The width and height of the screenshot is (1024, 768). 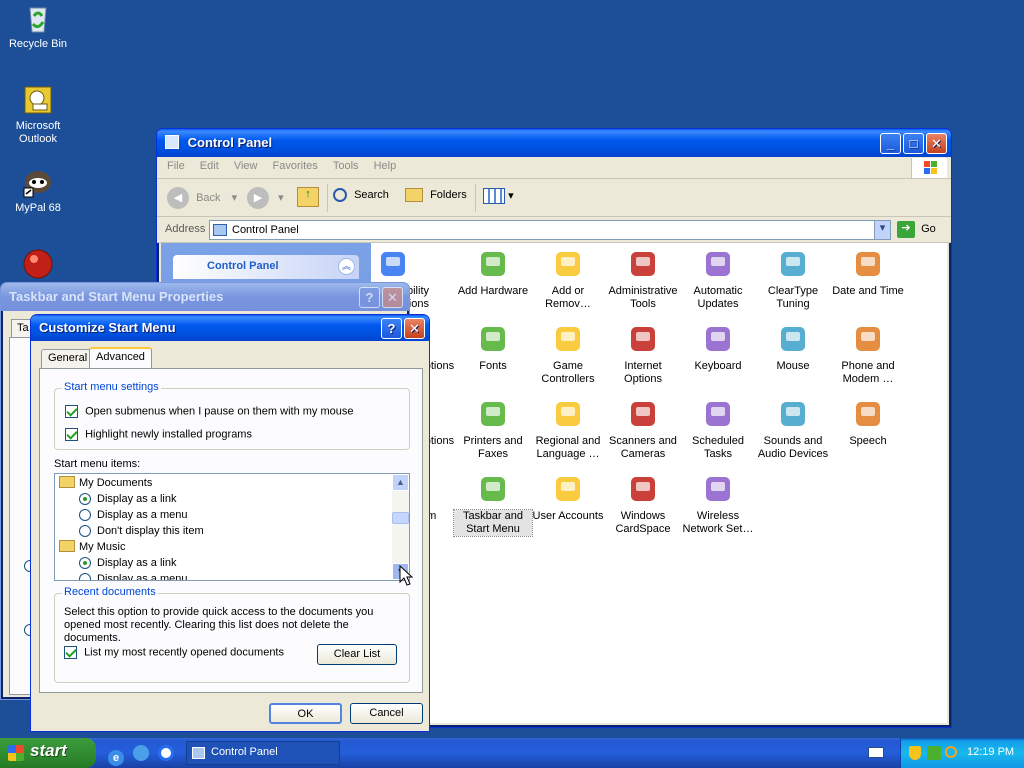 I want to click on menu-bar: File Edit View Favorites Tools Help, so click(x=554, y=168).